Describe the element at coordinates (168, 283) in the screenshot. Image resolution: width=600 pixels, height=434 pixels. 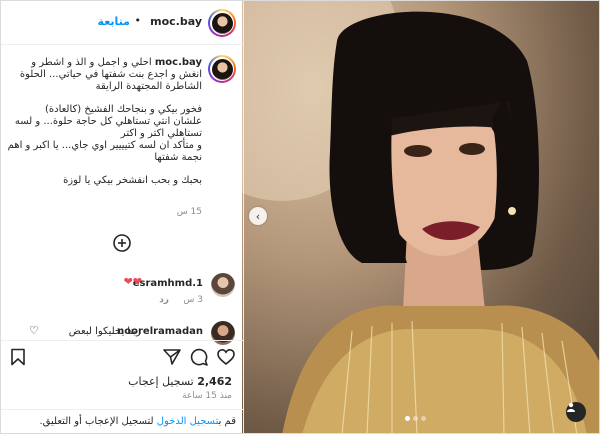
I see `commenter-username: esramhmd.1` at that location.